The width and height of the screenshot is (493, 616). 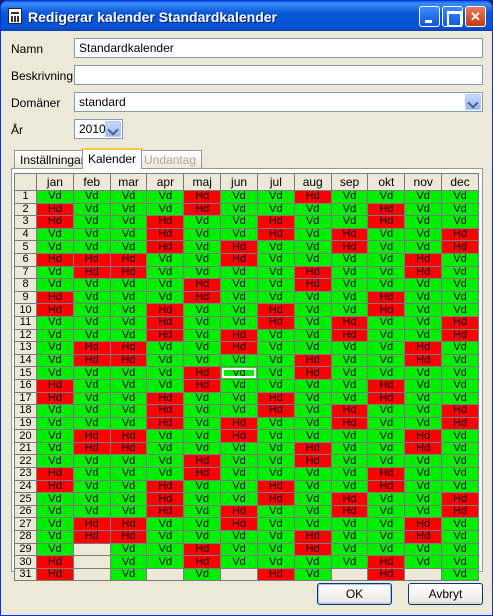 I want to click on month-header-nov: nov, so click(x=423, y=182).